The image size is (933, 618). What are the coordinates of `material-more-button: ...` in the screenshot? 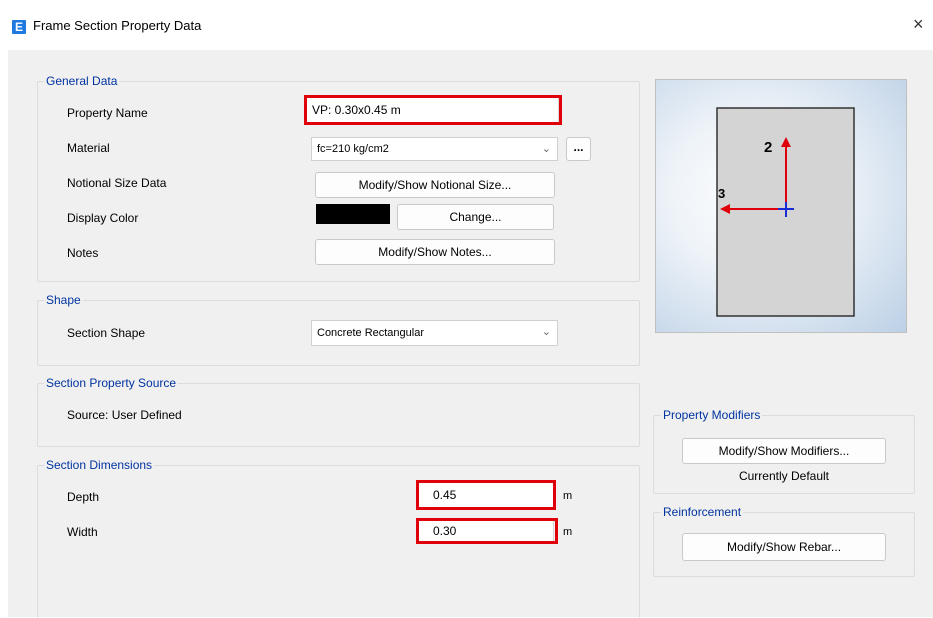 It's located at (578, 149).